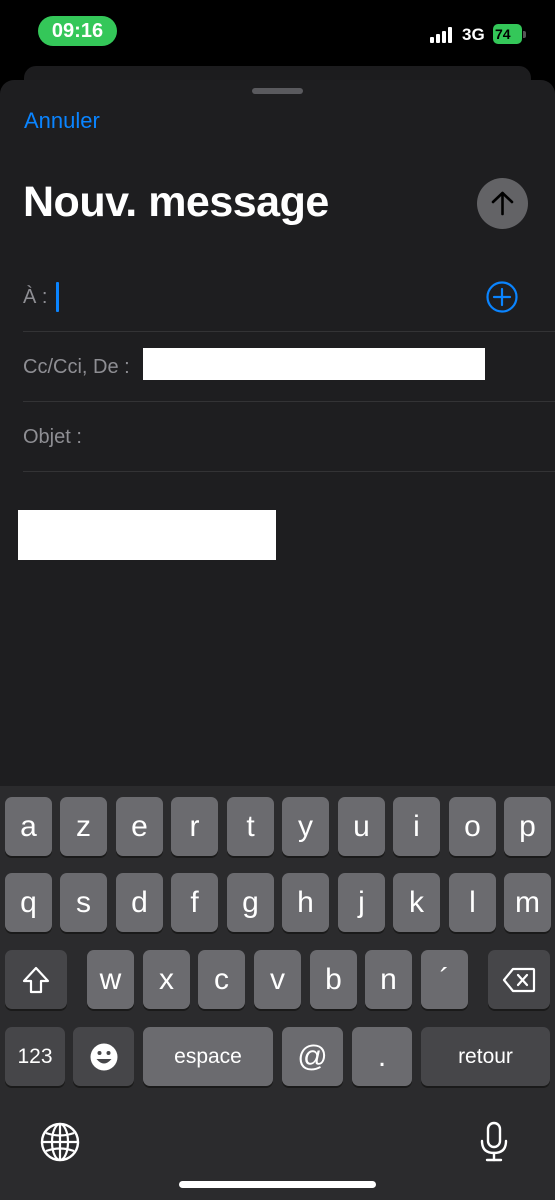 This screenshot has width=555, height=1200. I want to click on backspace-icon, so click(519, 980).